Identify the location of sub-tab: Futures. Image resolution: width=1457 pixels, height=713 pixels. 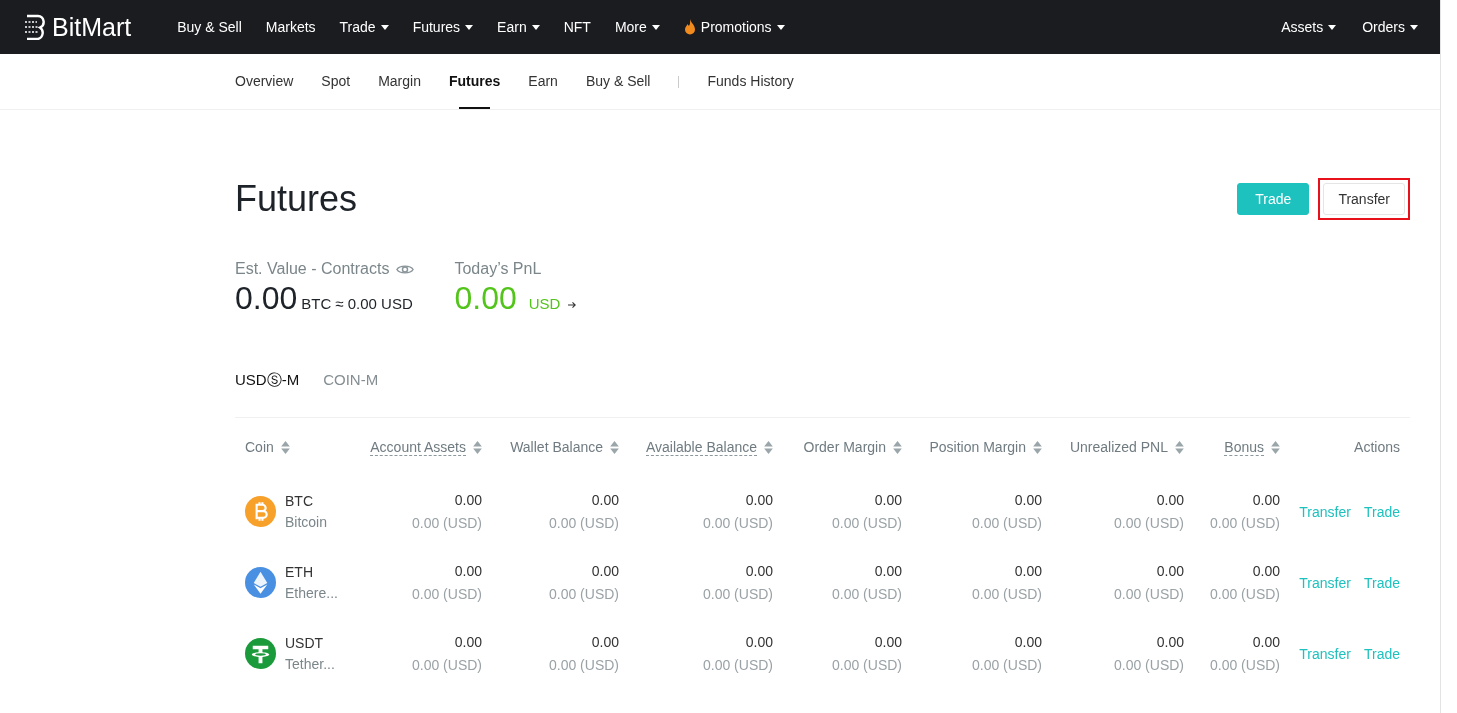
(474, 81).